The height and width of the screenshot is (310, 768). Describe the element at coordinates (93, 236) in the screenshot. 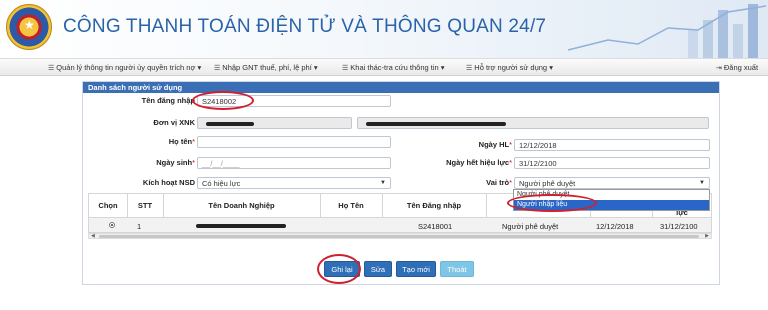

I see `scroll-left-icon: ◀` at that location.